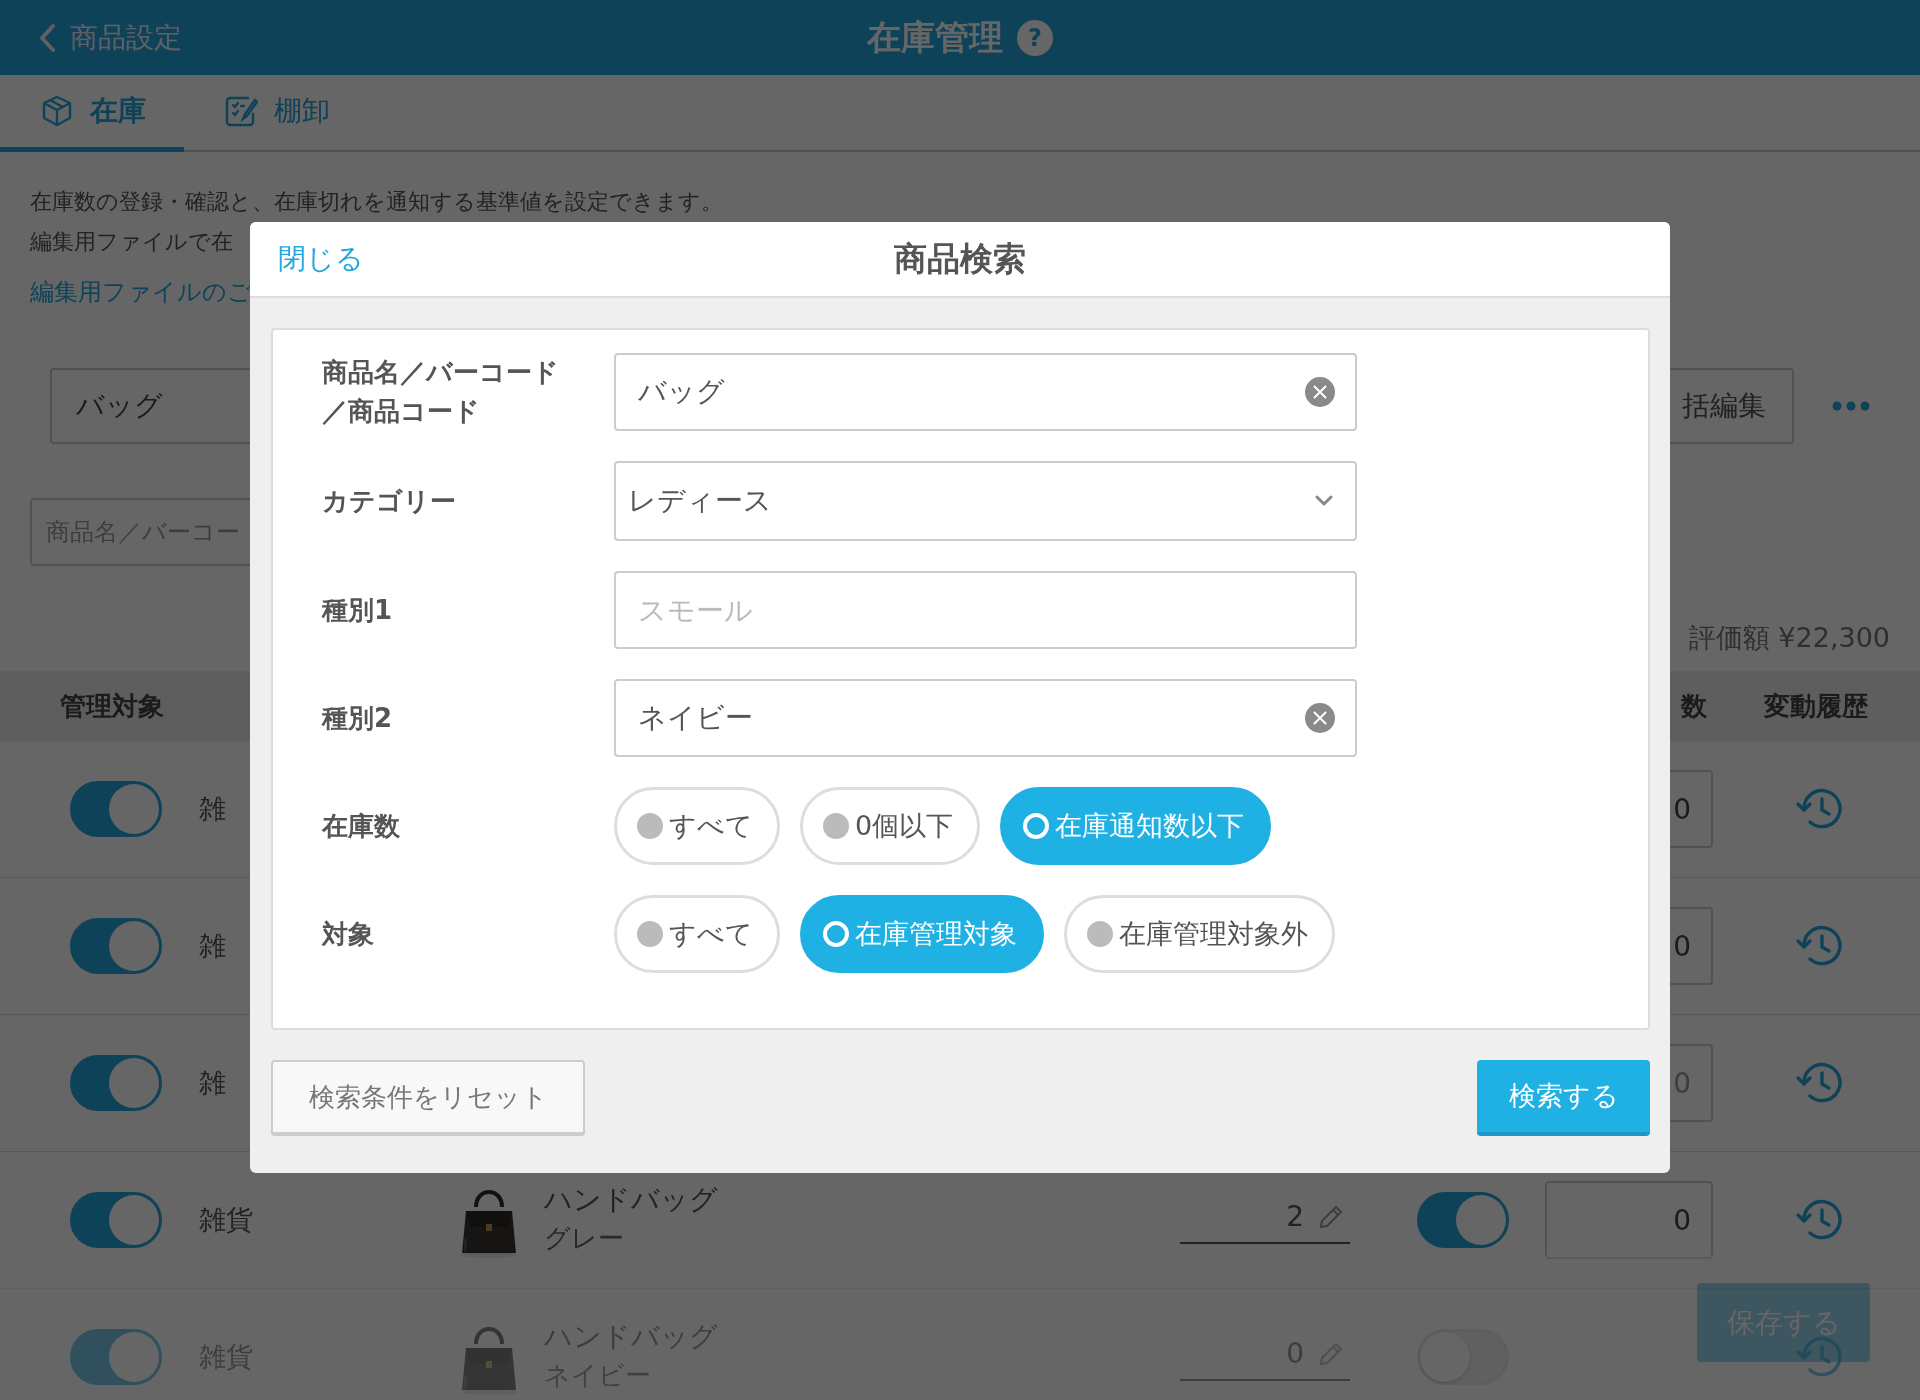 This screenshot has width=1920, height=1400. What do you see at coordinates (935, 37) in the screenshot?
I see `page-title: 在庫管理` at bounding box center [935, 37].